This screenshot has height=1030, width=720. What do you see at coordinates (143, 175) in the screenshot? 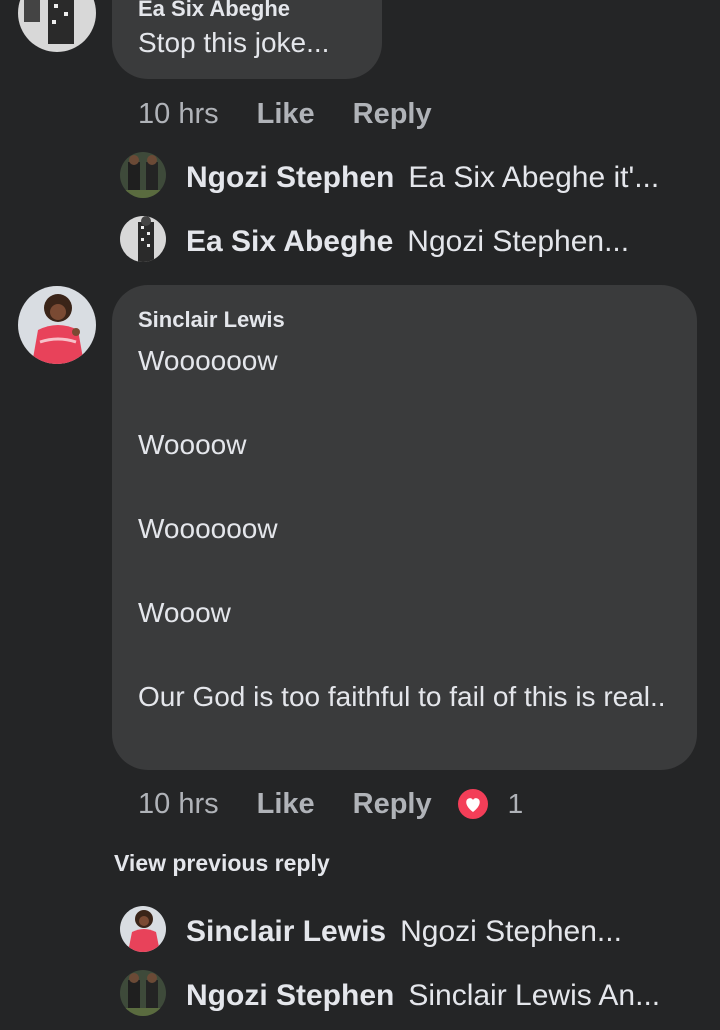
I see `avatar-ngozi-stephen` at bounding box center [143, 175].